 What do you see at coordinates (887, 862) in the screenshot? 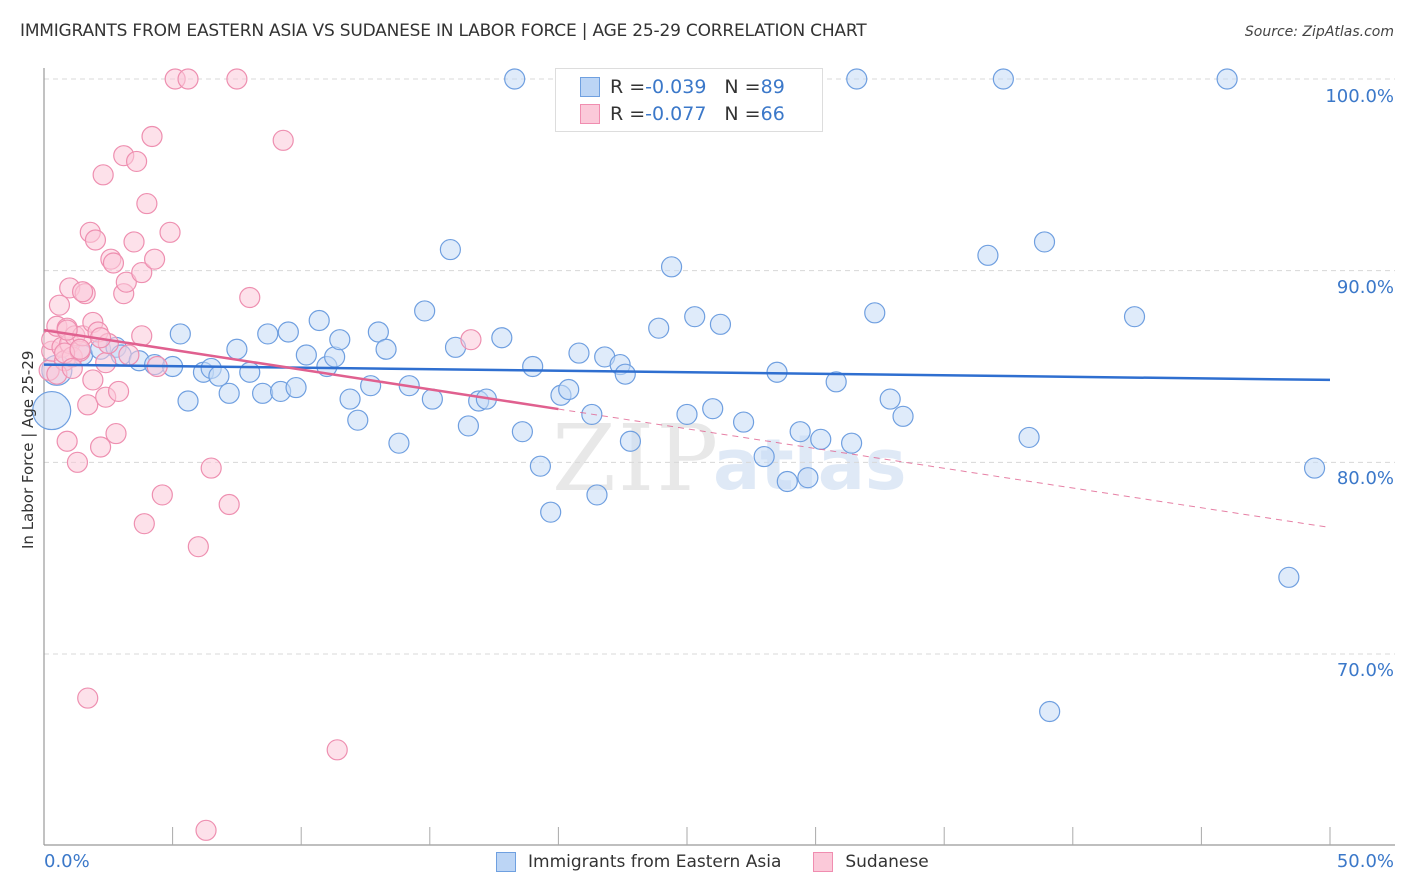
I see `legend-label: Sudanese` at bounding box center [887, 862].